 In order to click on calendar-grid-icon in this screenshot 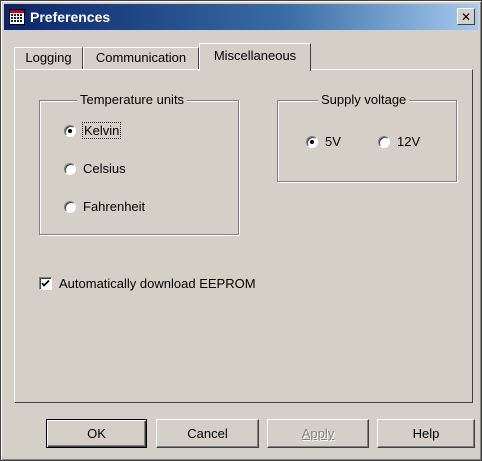, I will do `click(17, 17)`.